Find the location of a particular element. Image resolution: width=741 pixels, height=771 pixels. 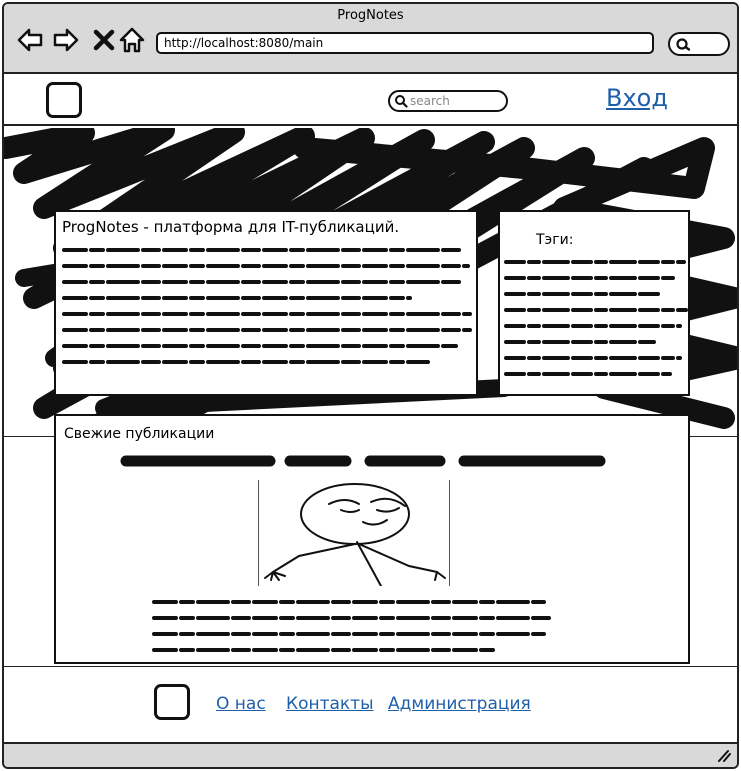

browser-chrome: ProgNotes http://localhost:8080/main is located at coordinates (370, 39).